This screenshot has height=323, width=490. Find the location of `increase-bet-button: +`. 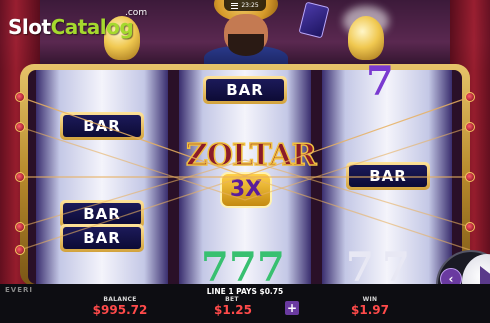

increase-bet-button: + is located at coordinates (292, 308).